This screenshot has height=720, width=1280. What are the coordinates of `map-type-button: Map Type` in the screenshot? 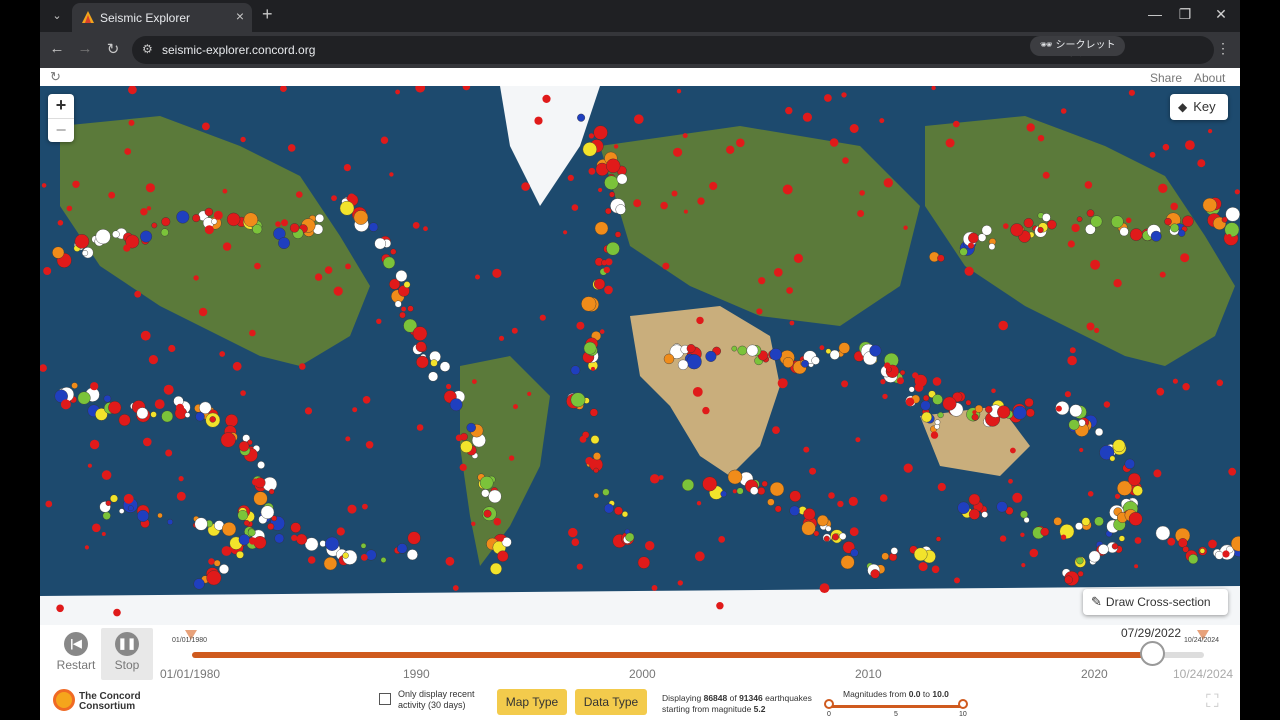 It's located at (532, 702).